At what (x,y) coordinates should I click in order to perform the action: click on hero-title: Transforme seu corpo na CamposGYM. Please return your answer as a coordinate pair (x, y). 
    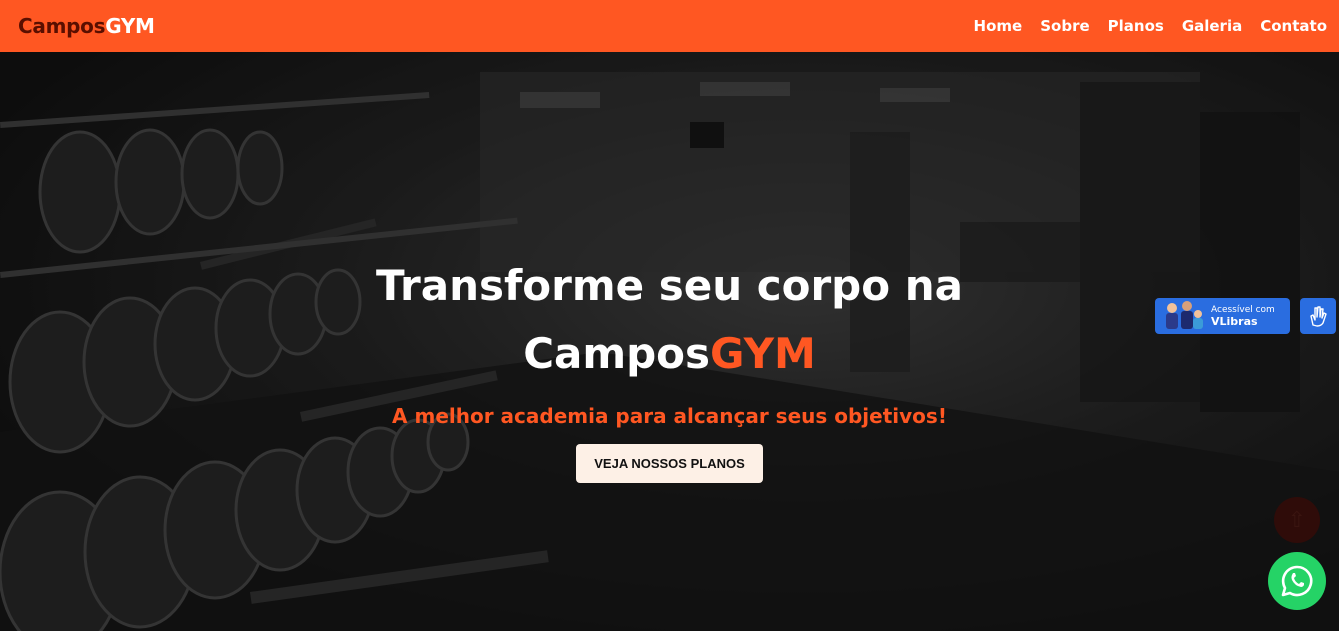
    Looking at the image, I should click on (670, 320).